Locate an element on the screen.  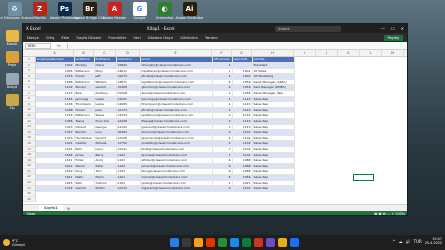
desktop-side-label: Proje is located at coordinates (12, 65).